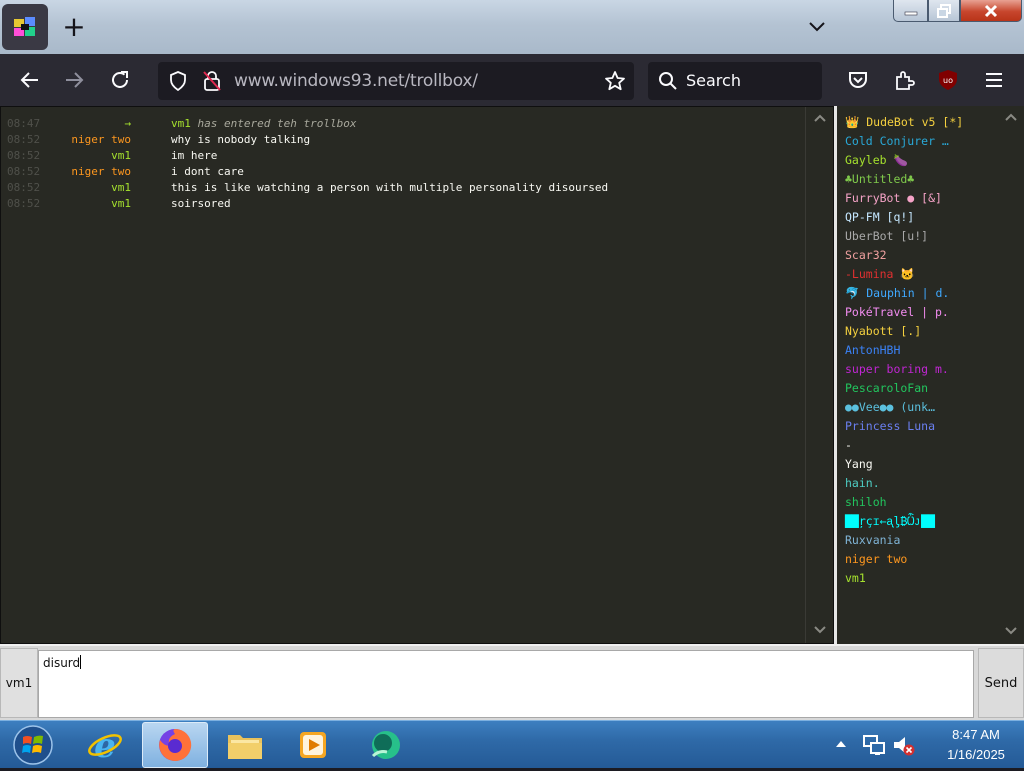 Image resolution: width=1024 pixels, height=771 pixels. I want to click on message-body: why is nobody talking, so click(241, 139).